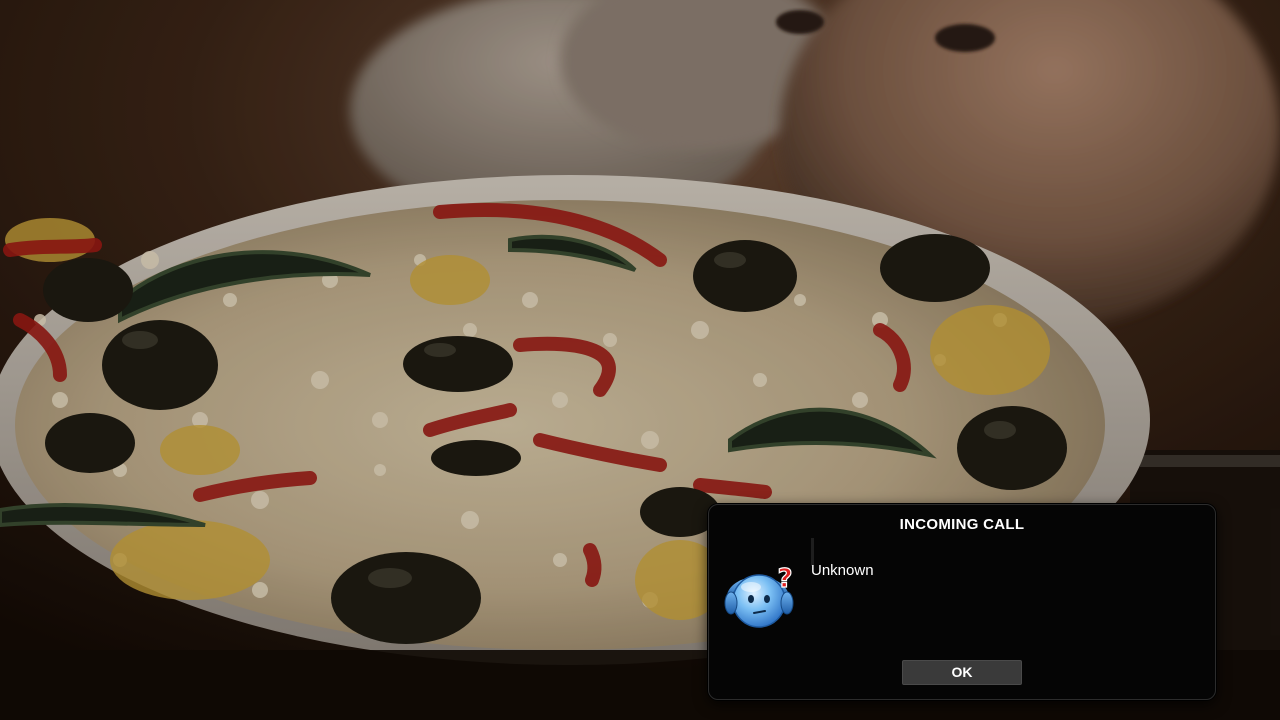 This screenshot has width=1280, height=720. I want to click on dialog-title: INCOMING CALL, so click(962, 524).